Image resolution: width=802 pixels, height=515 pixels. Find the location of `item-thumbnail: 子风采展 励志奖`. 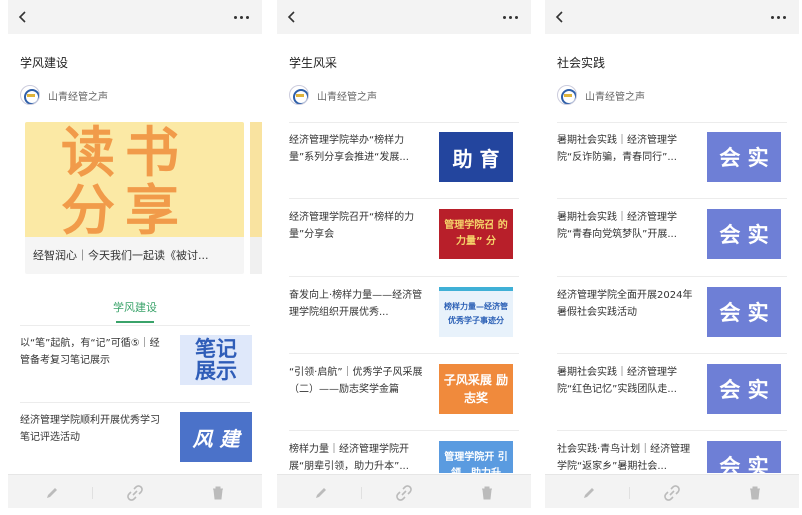

item-thumbnail: 子风采展 励志奖 is located at coordinates (476, 389).